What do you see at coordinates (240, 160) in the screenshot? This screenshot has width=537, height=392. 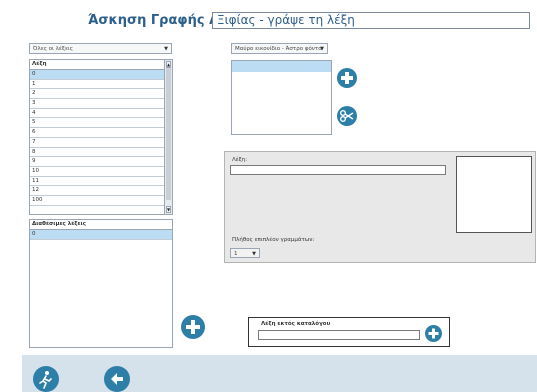 I see `word-label: Λέξη:` at bounding box center [240, 160].